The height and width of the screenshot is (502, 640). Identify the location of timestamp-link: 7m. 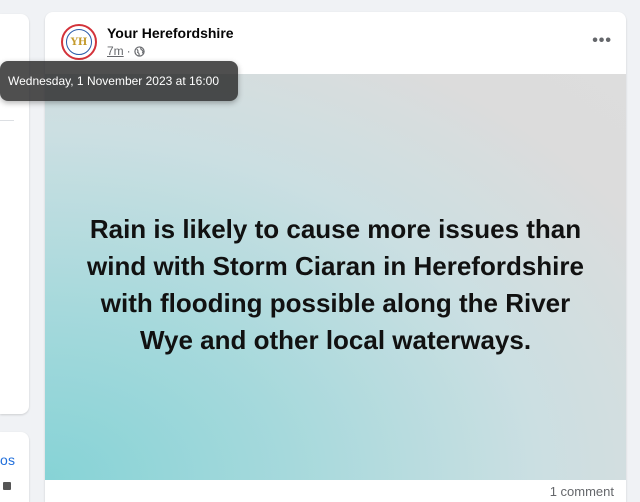
(115, 51).